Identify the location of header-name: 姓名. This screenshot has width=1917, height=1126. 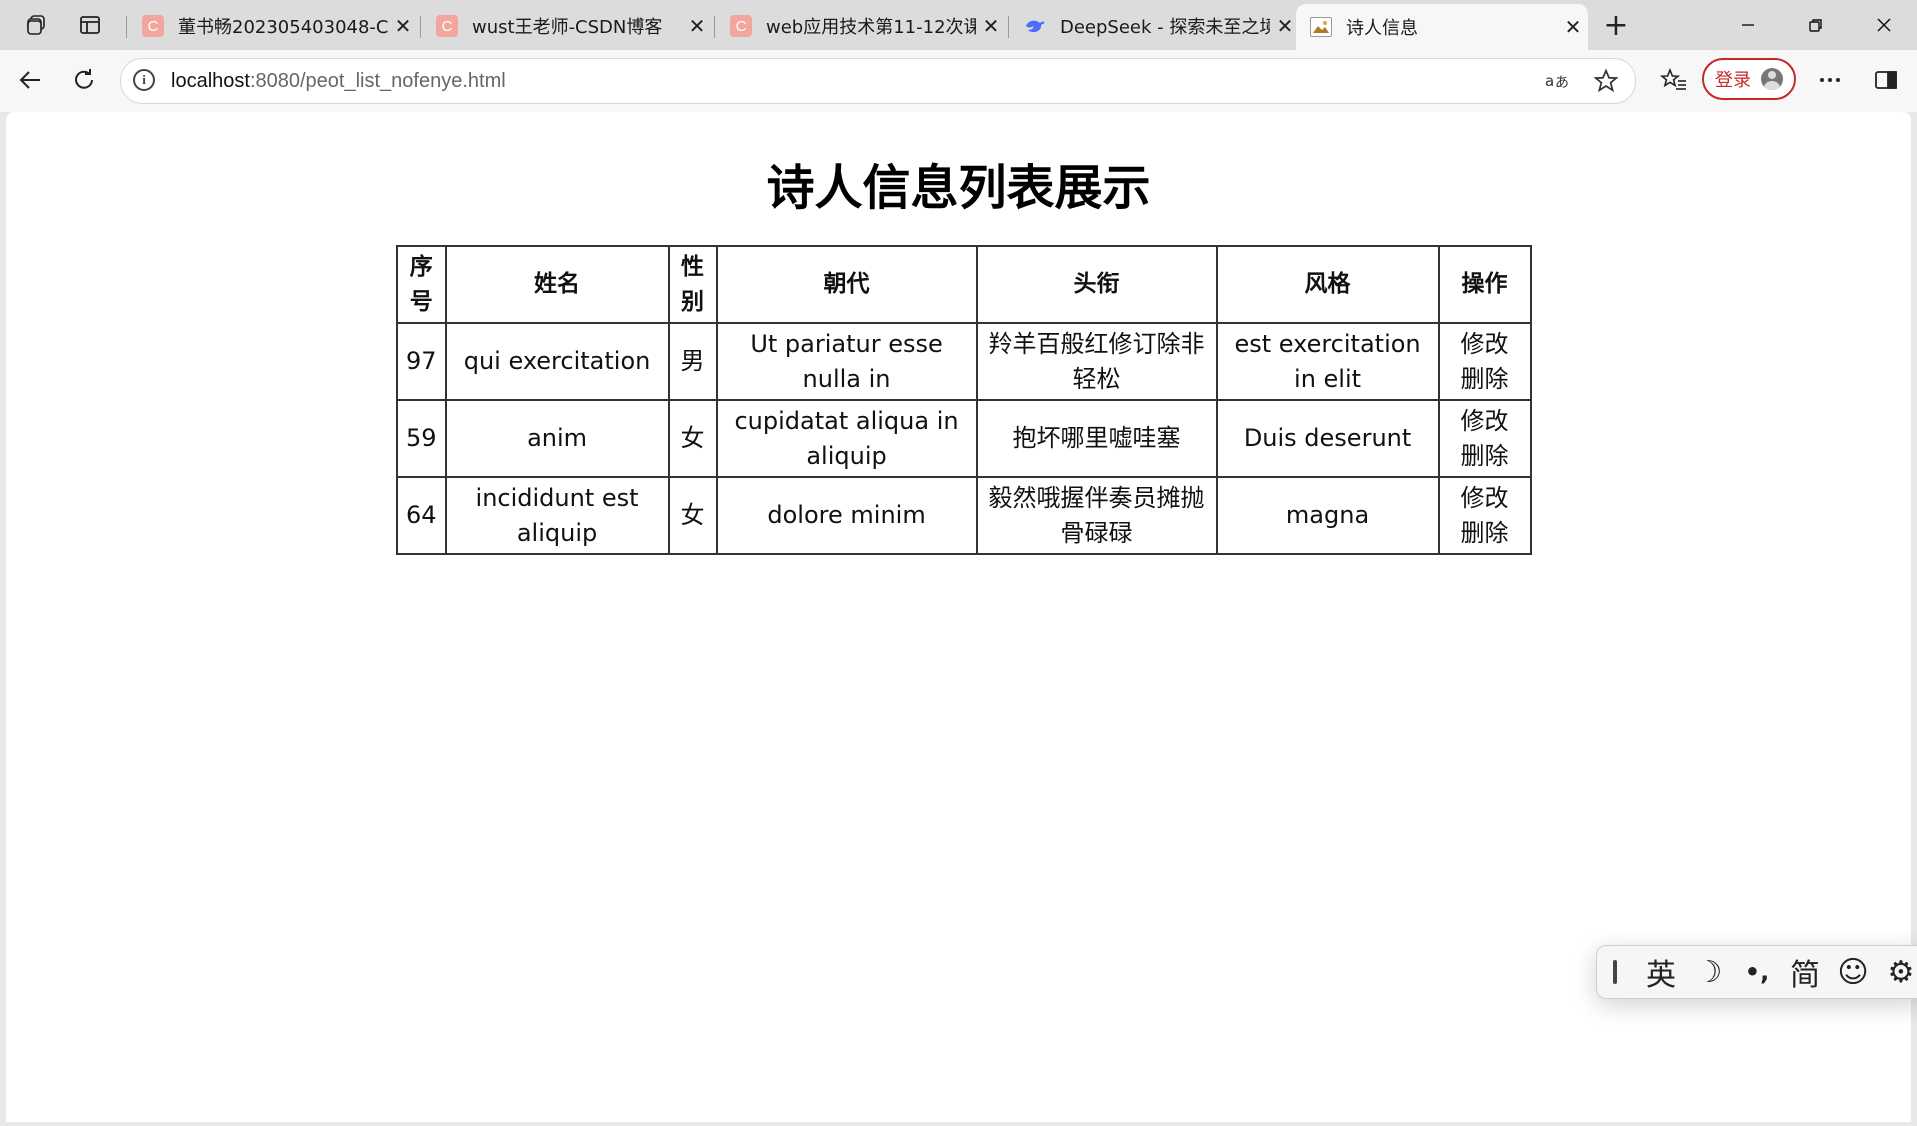
(557, 284).